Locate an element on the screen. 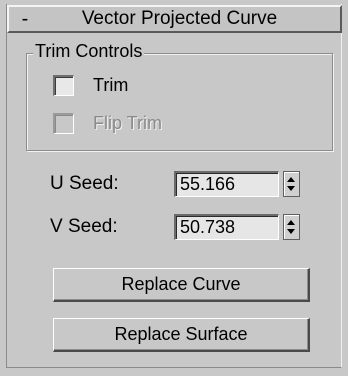  u-seed-spinner is located at coordinates (291, 184).